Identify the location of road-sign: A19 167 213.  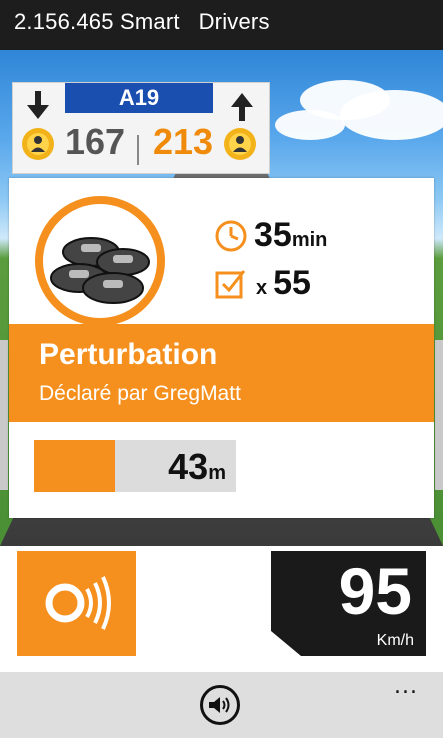
(141, 128).